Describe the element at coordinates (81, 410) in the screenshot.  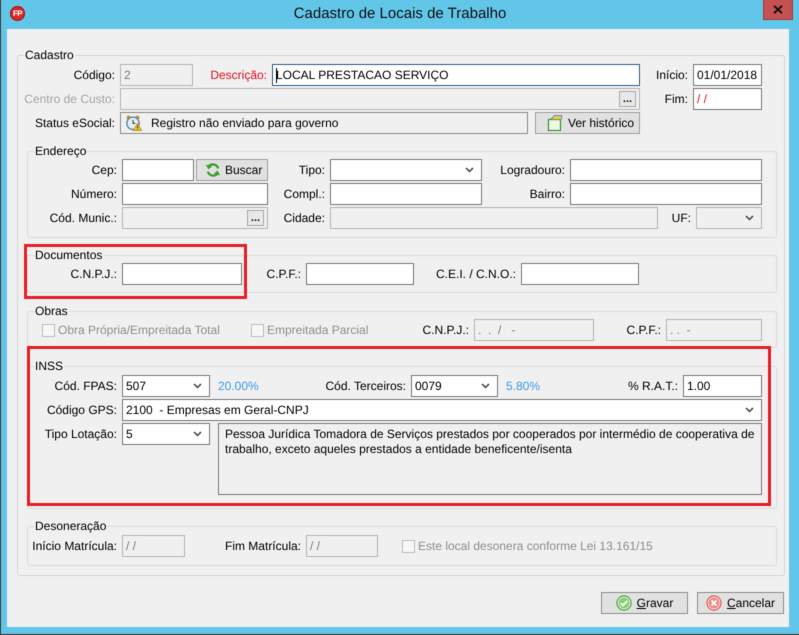
I see `field-label: Código GPS:` at that location.